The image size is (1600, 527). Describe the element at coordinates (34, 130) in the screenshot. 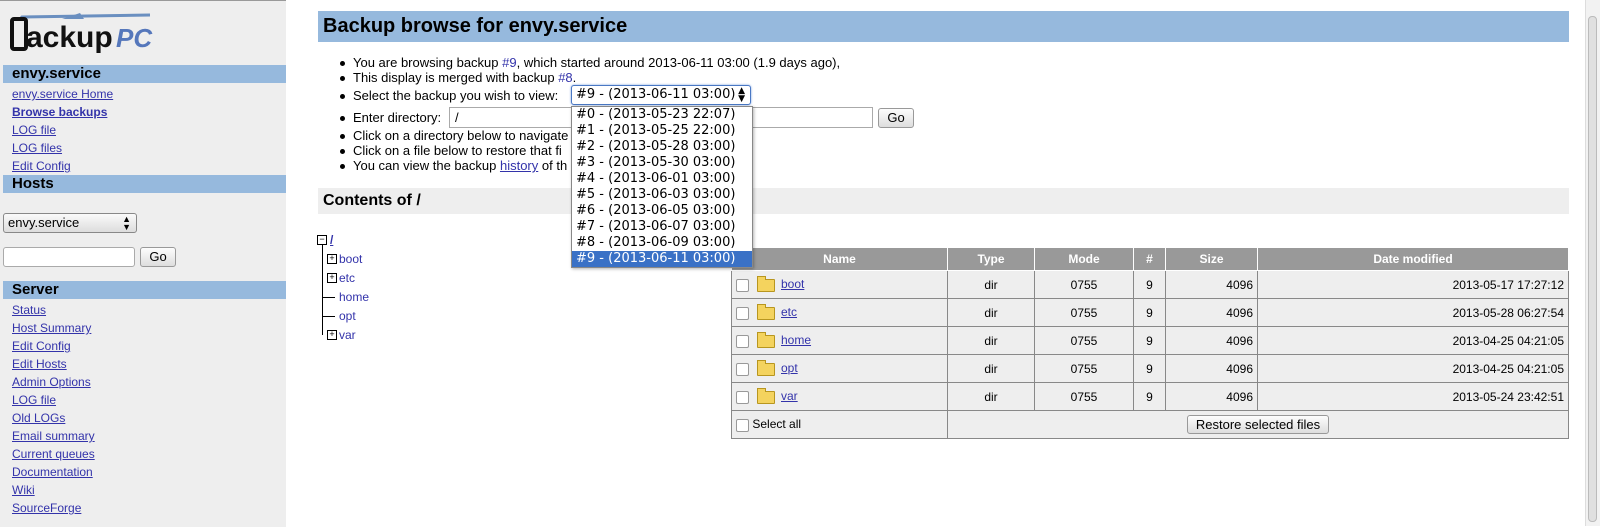

I see `host-nav-link: LOG file` at that location.